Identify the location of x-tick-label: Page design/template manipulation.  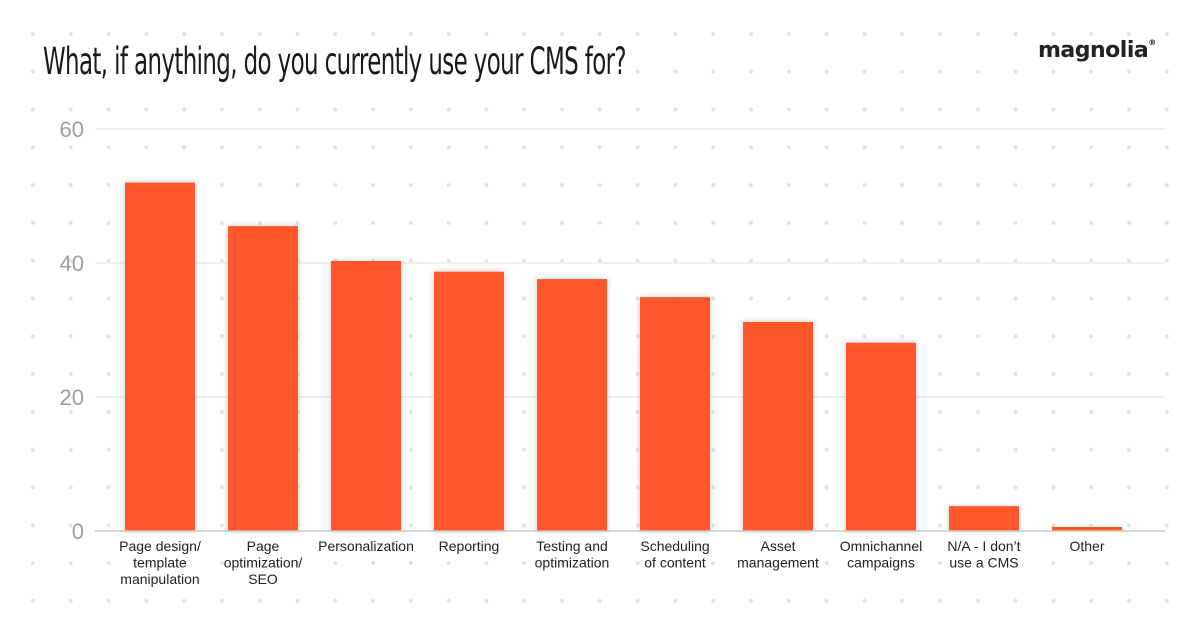
(160, 562).